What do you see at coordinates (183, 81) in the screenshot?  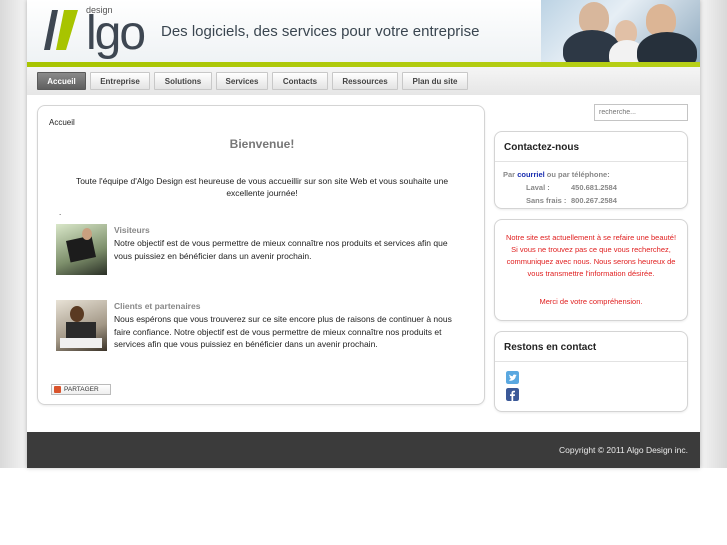 I see `nav-item-solutions: Solutions` at bounding box center [183, 81].